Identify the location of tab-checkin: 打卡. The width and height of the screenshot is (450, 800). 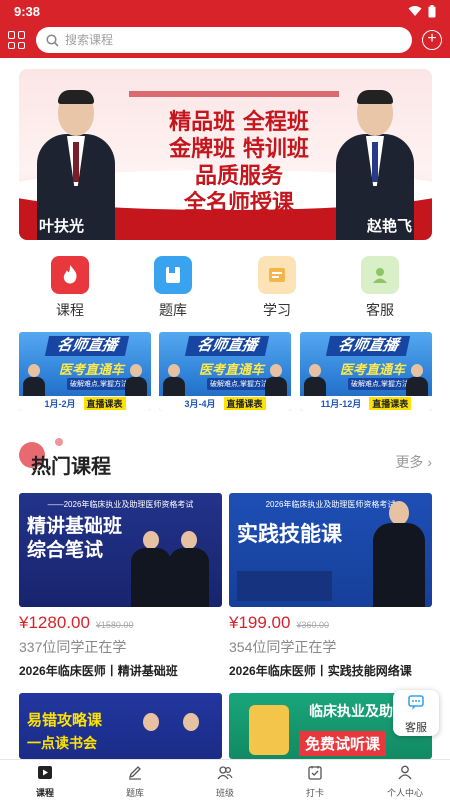
(315, 780).